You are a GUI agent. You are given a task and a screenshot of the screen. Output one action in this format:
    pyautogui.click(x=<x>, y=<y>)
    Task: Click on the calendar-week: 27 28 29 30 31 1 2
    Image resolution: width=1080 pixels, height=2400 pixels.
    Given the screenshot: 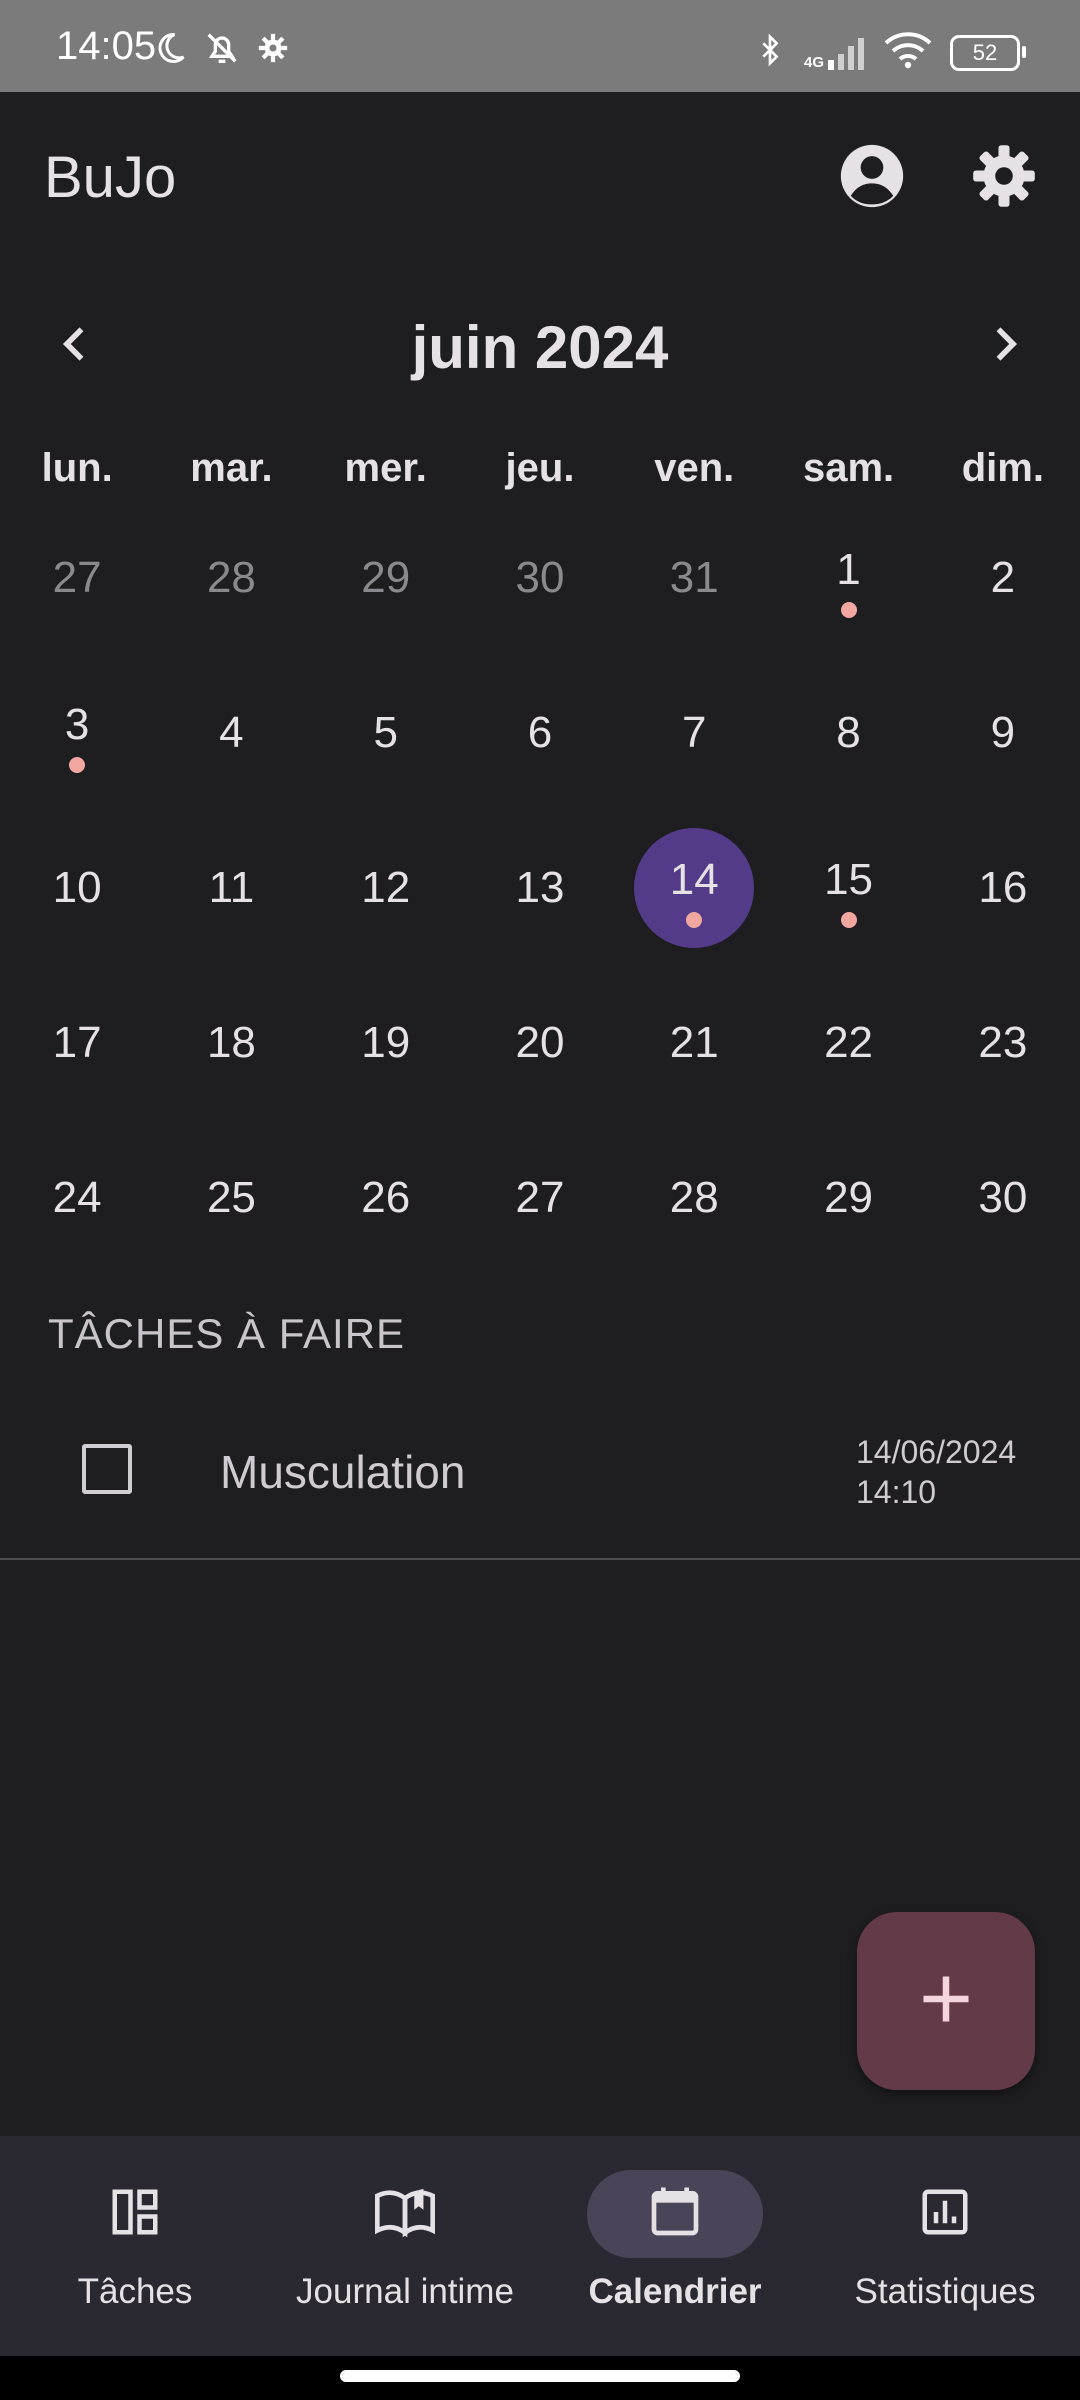 What is the action you would take?
    pyautogui.click(x=540, y=577)
    